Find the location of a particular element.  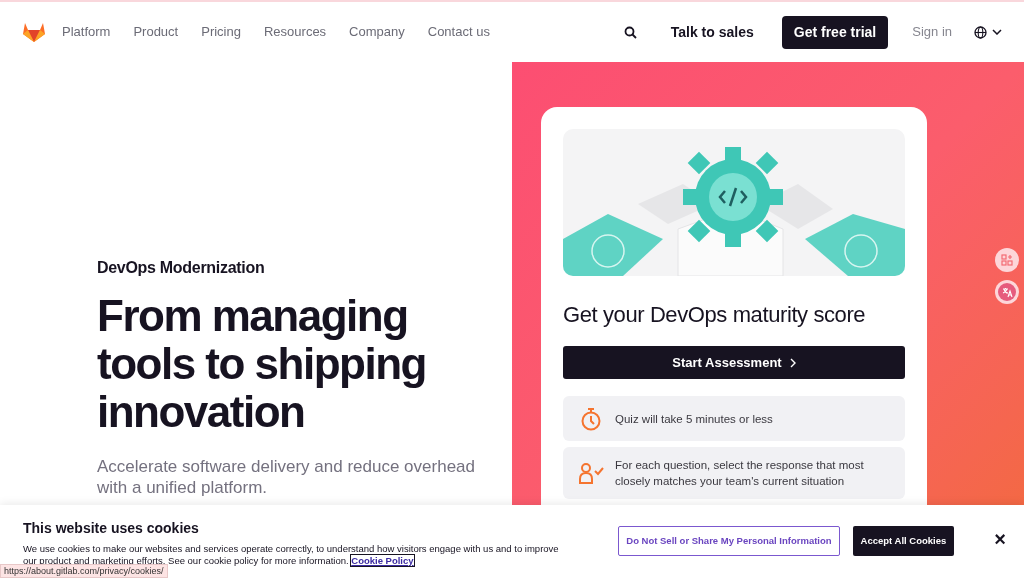

hero-headline: From managing tools to shipping innovation is located at coordinates (262, 364).